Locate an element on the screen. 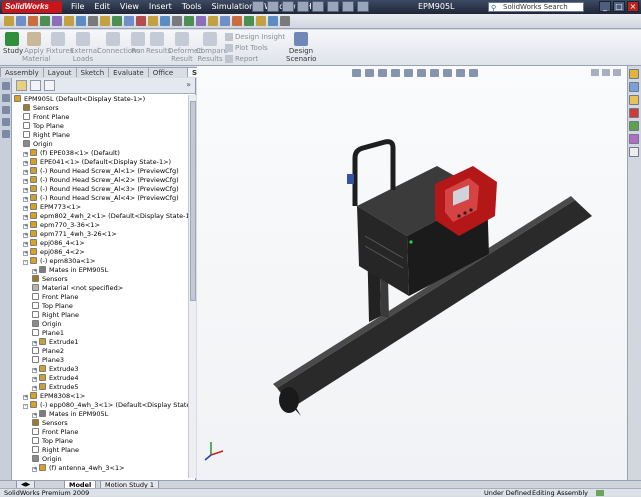 This screenshot has width=641, height=497. print-icon is located at coordinates (303, 6).